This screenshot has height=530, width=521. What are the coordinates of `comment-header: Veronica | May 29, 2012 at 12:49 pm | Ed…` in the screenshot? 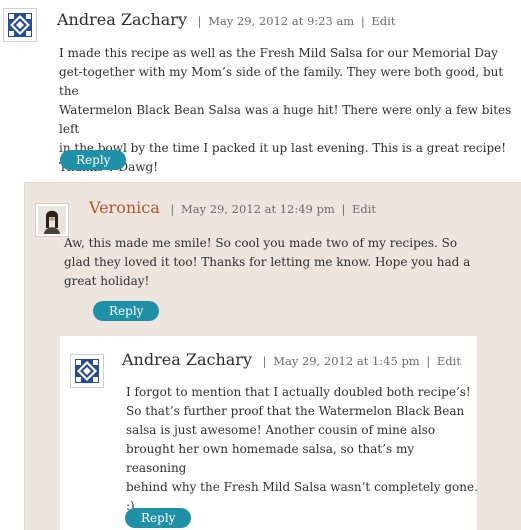 It's located at (232, 207).